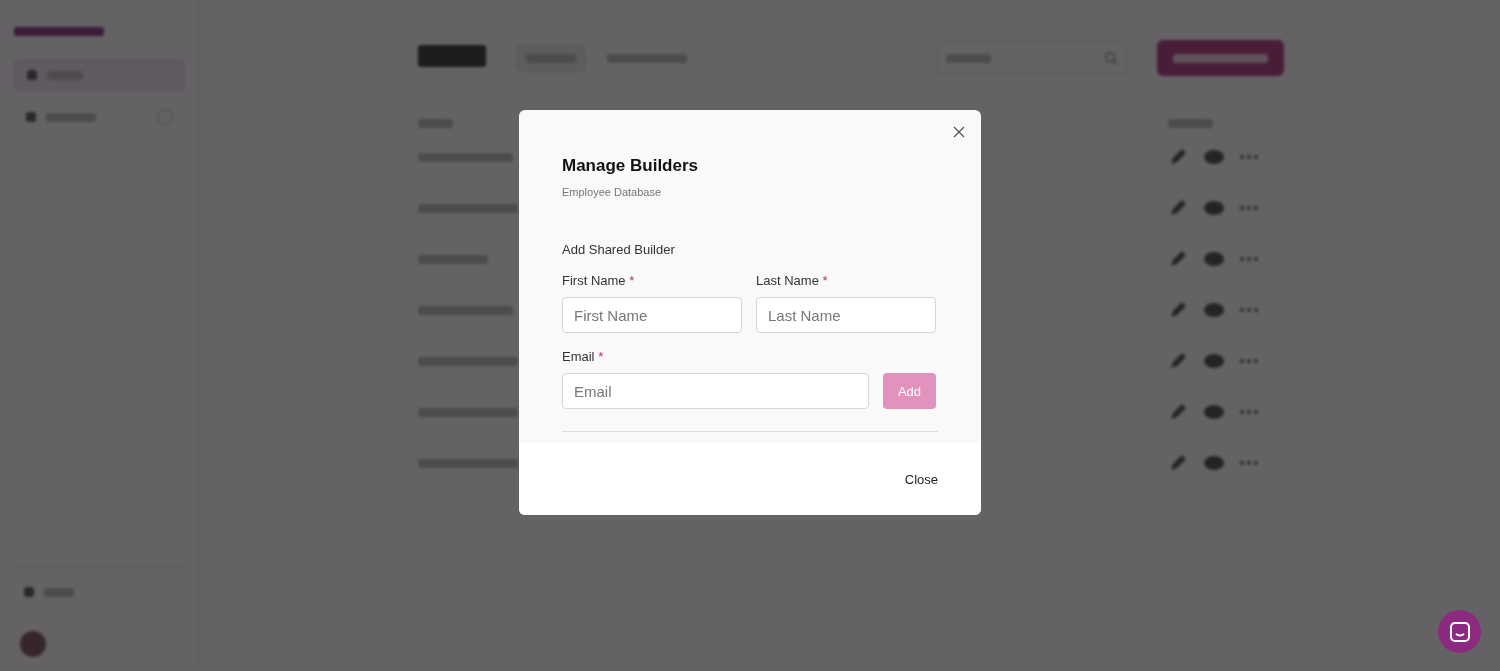  I want to click on dialog-title: Manage Builders, so click(631, 166).